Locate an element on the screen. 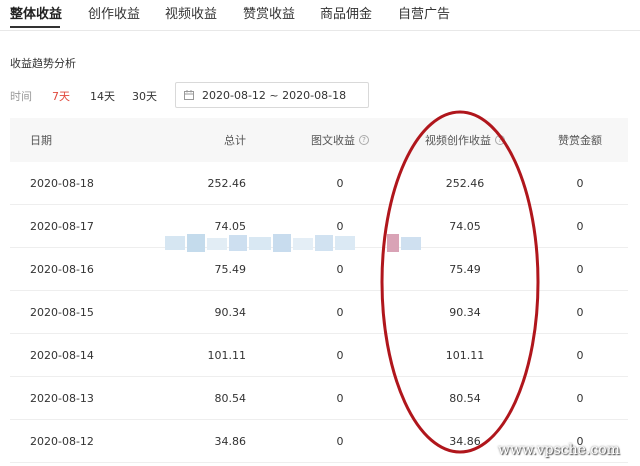 The height and width of the screenshot is (466, 640). tab-self-ads: 自营广告 is located at coordinates (424, 12).